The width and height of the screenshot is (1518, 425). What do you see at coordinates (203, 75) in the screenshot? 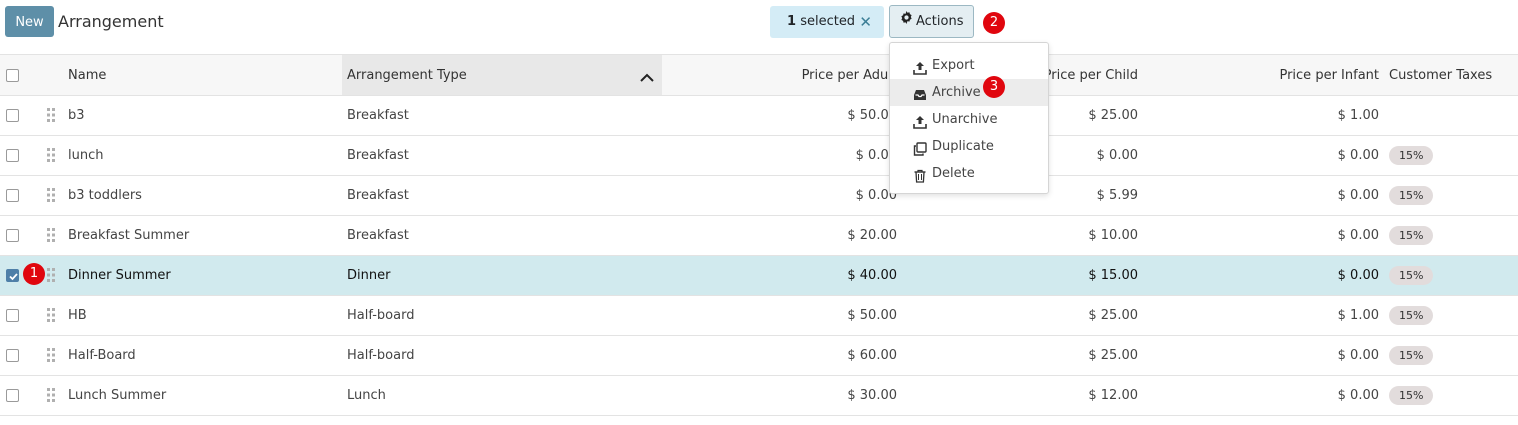
I see `column-header-name: Name` at bounding box center [203, 75].